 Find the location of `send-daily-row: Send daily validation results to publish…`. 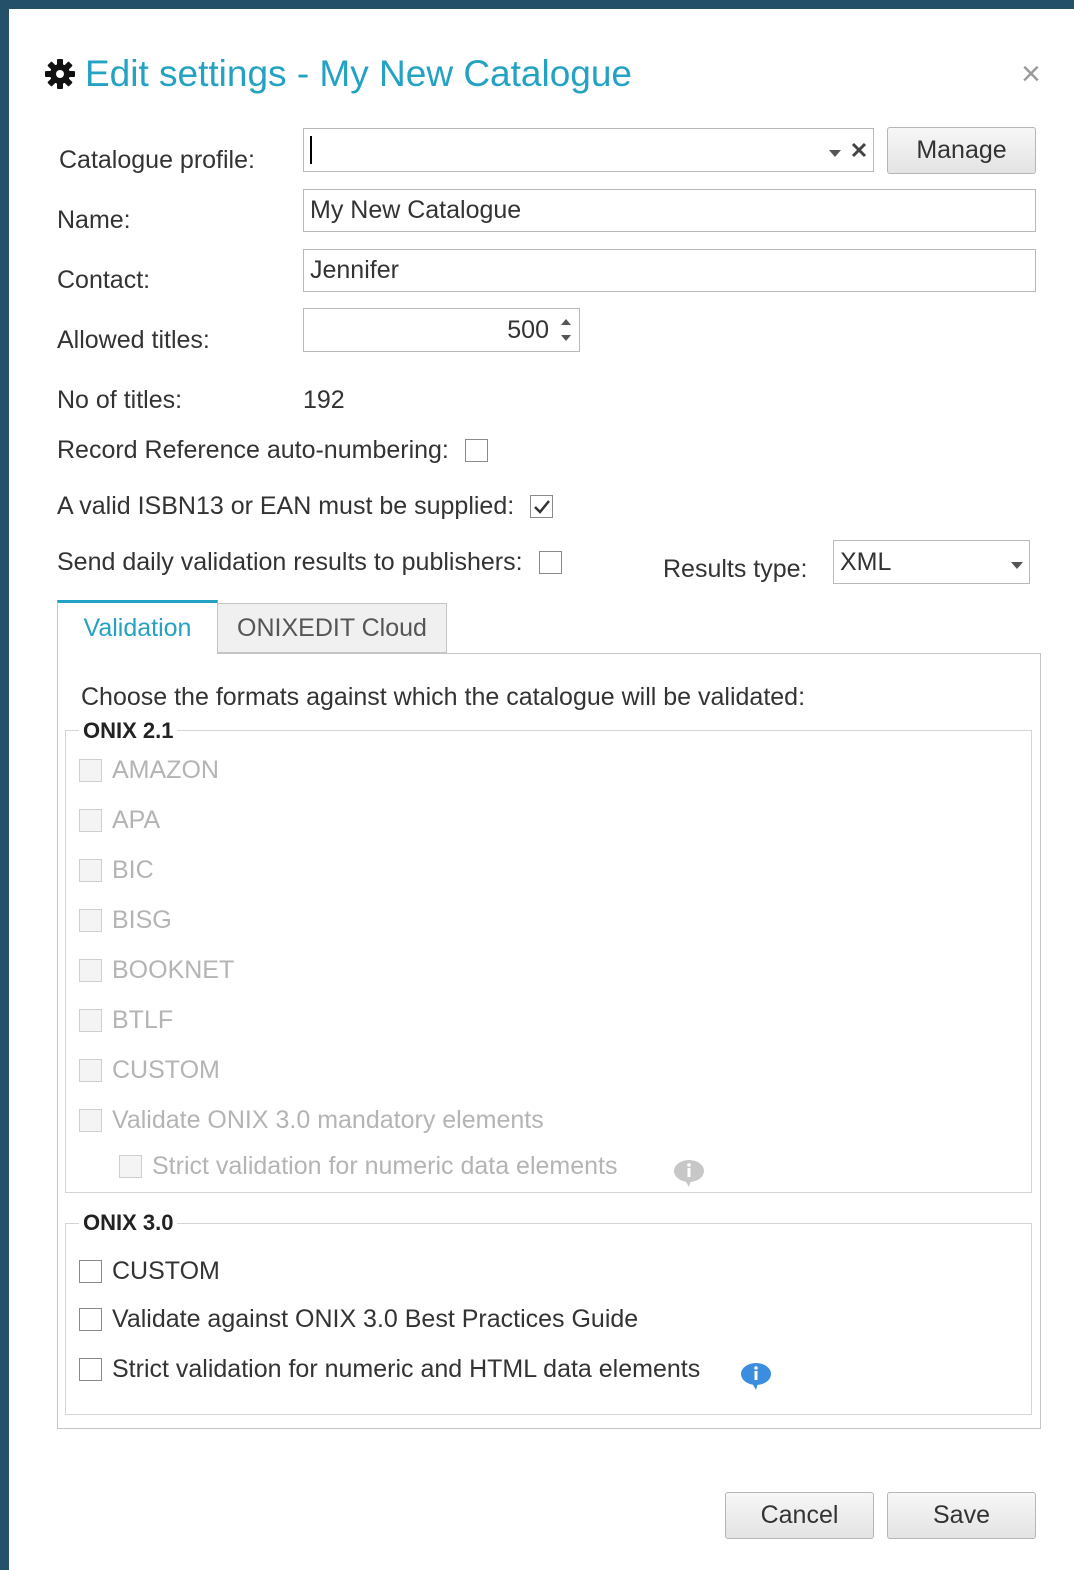

send-daily-row: Send daily validation results to publish… is located at coordinates (309, 562).